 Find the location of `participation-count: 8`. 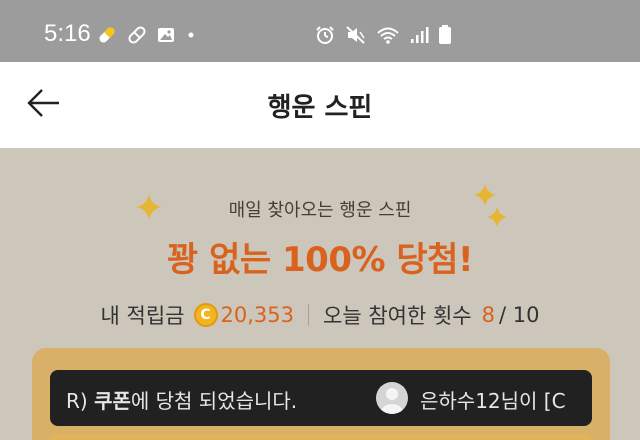

participation-count: 8 is located at coordinates (488, 315).